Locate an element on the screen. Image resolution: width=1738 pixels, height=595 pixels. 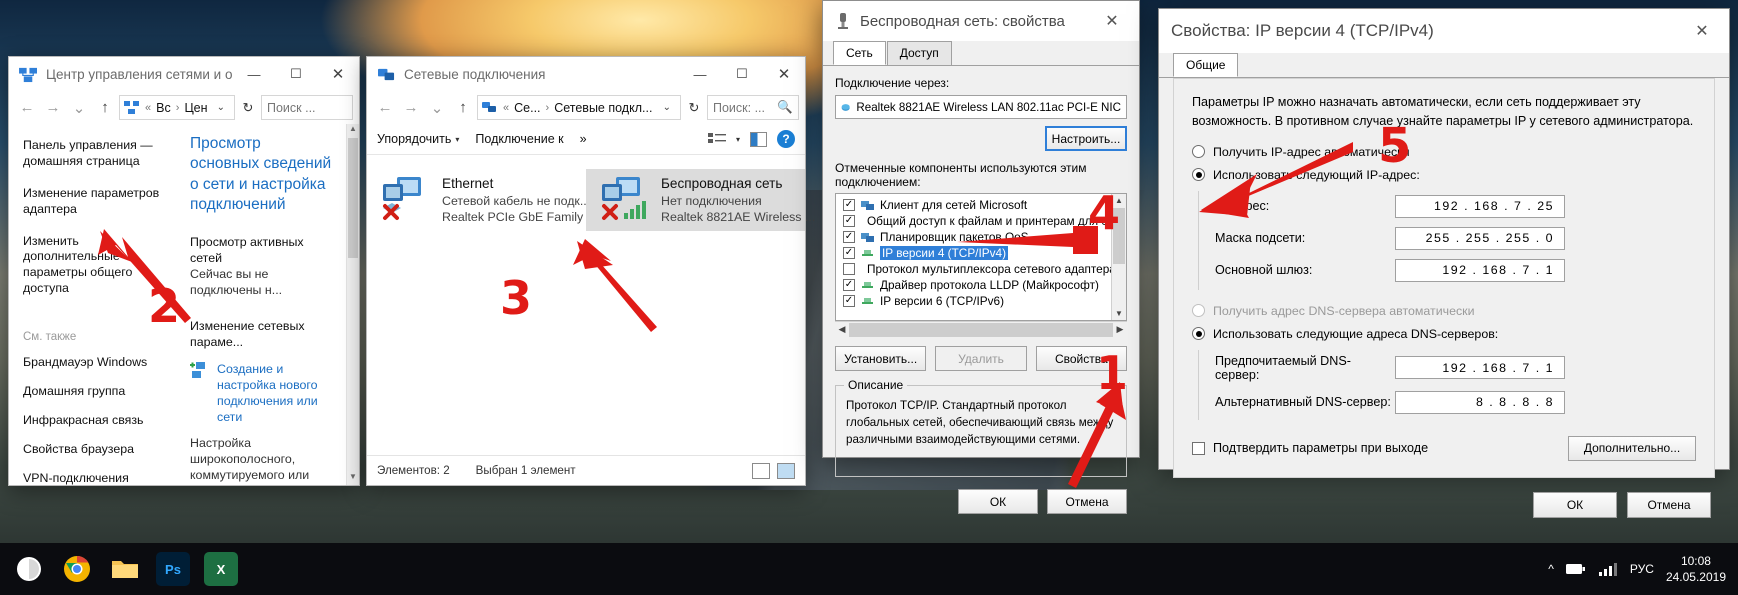
win3-dialog-buttons: ОК Отмена is located at coordinates (981, 501).